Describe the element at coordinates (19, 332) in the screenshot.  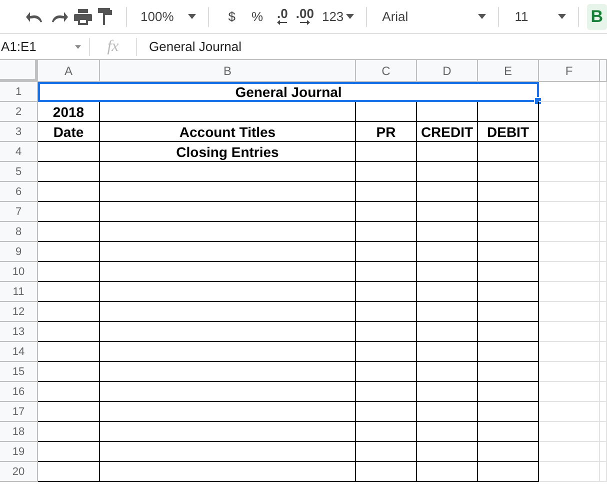
I see `row-header: 13` at that location.